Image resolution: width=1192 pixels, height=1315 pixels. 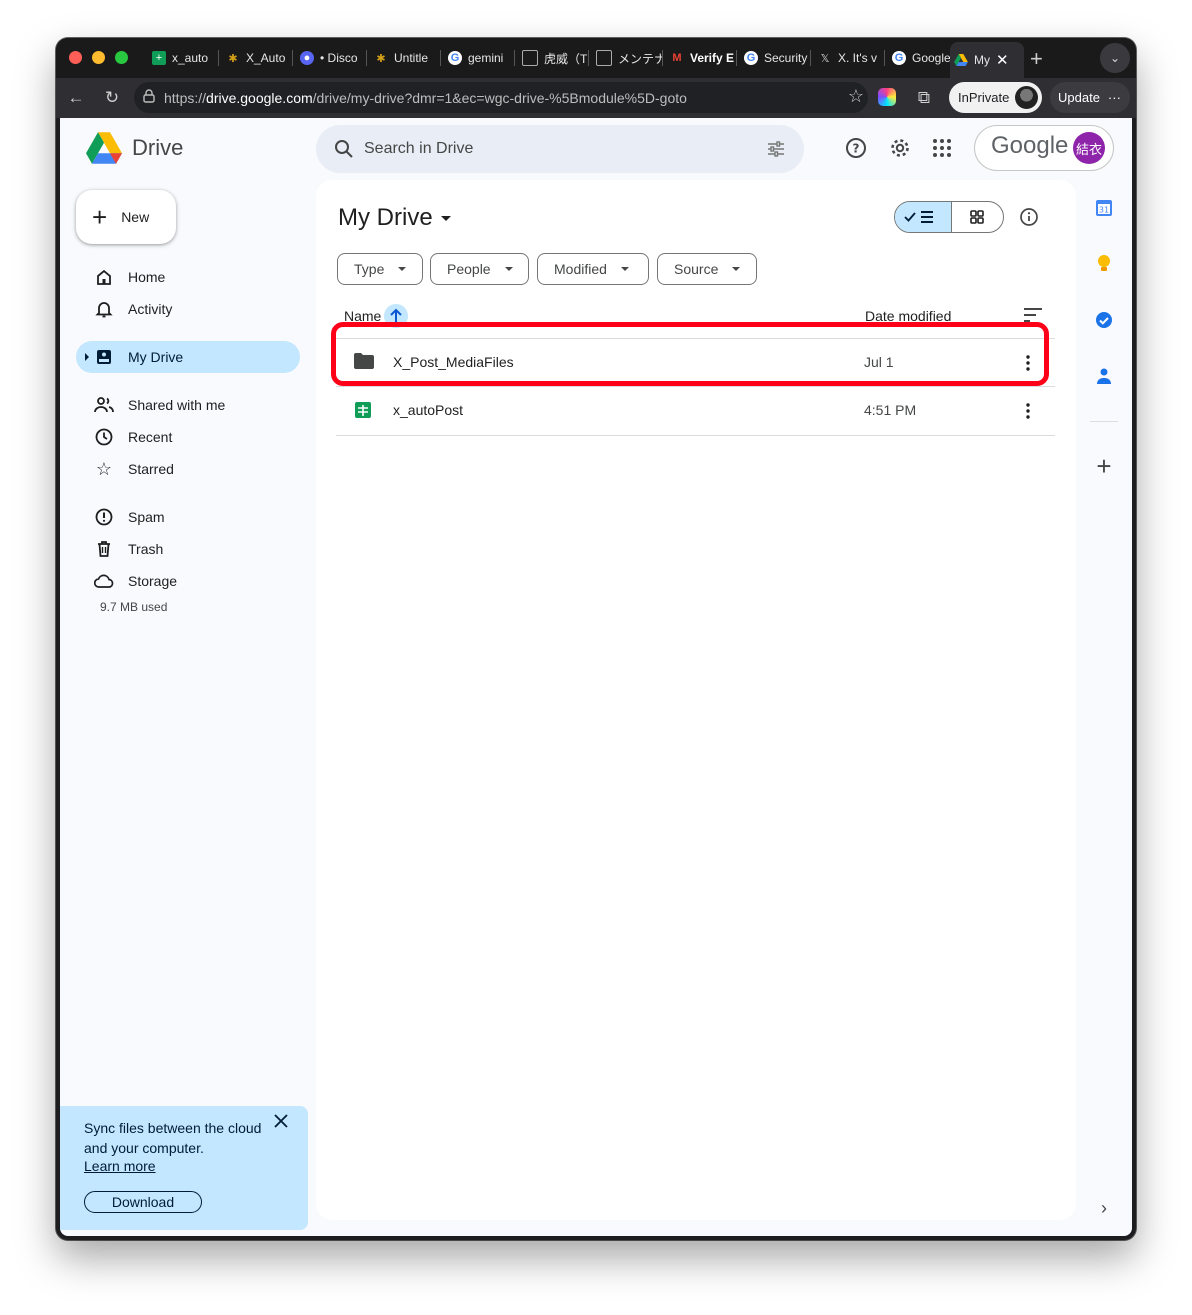 I want to click on search-input: Search in Drive, so click(x=418, y=149).